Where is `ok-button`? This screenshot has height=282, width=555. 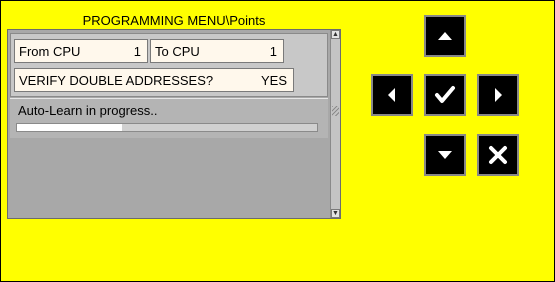 ok-button is located at coordinates (445, 95).